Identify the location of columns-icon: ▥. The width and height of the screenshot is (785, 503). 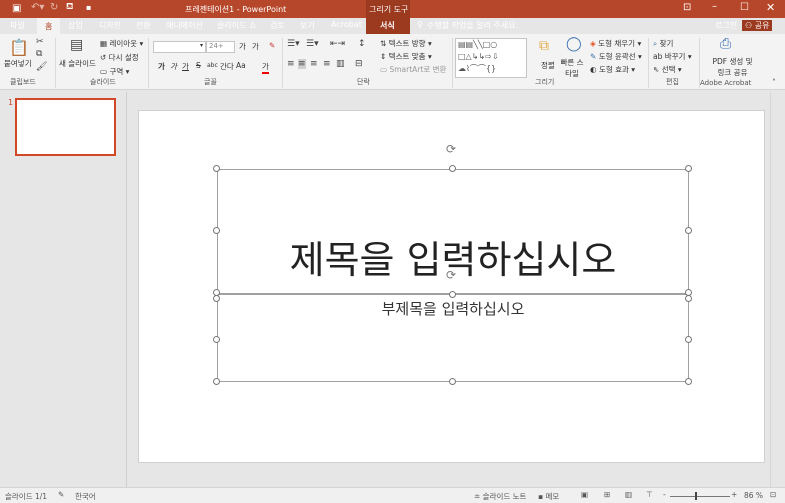
(340, 64).